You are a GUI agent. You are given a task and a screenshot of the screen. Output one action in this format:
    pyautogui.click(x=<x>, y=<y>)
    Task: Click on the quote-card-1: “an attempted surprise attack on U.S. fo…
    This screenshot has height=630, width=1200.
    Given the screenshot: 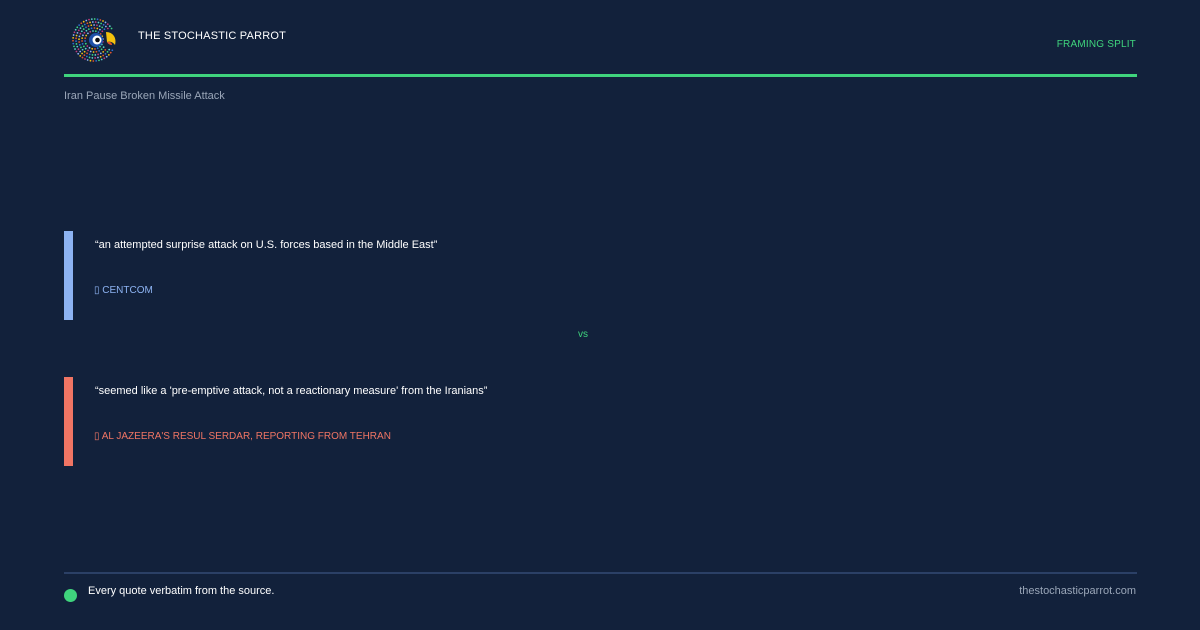 What is the action you would take?
    pyautogui.click(x=600, y=275)
    